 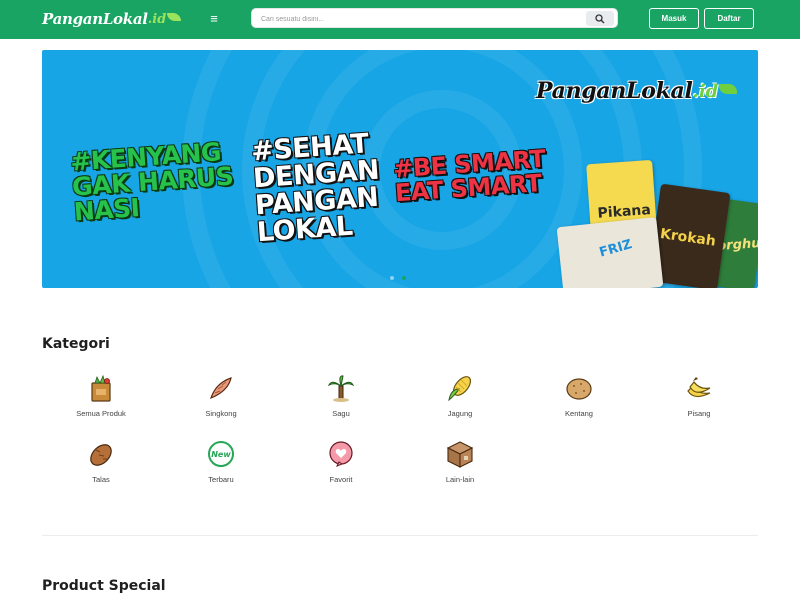 What do you see at coordinates (221, 479) in the screenshot?
I see `category-label: Terbaru` at bounding box center [221, 479].